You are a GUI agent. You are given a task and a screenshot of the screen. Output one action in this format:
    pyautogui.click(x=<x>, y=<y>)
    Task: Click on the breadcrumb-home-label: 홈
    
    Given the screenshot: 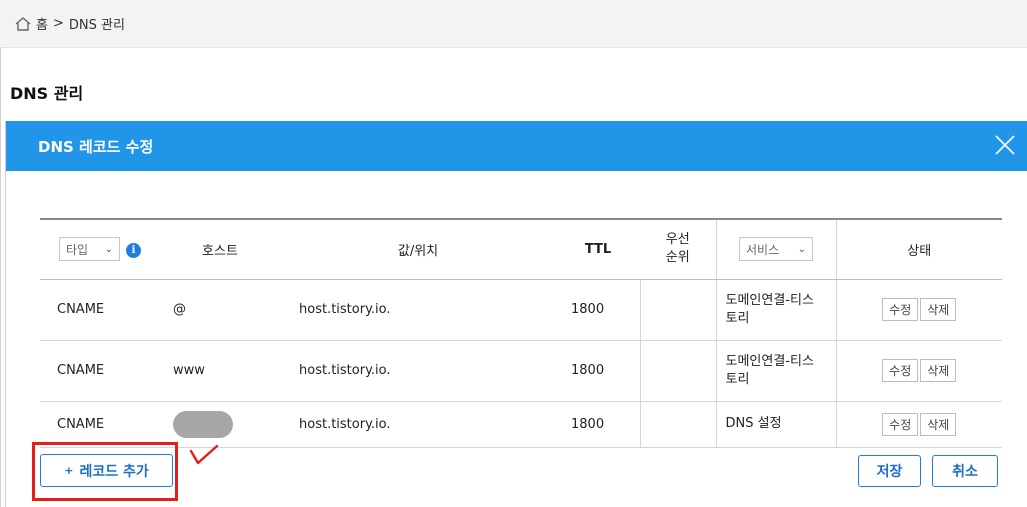 What is the action you would take?
    pyautogui.click(x=42, y=23)
    